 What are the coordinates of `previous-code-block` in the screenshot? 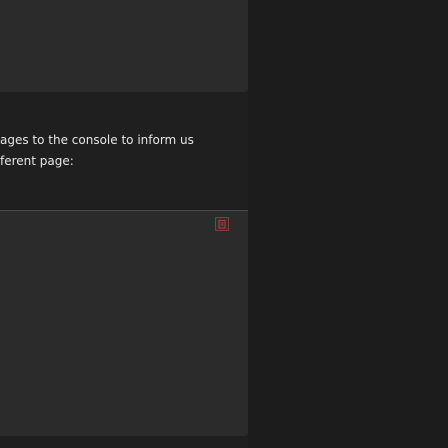 It's located at (124, 46).